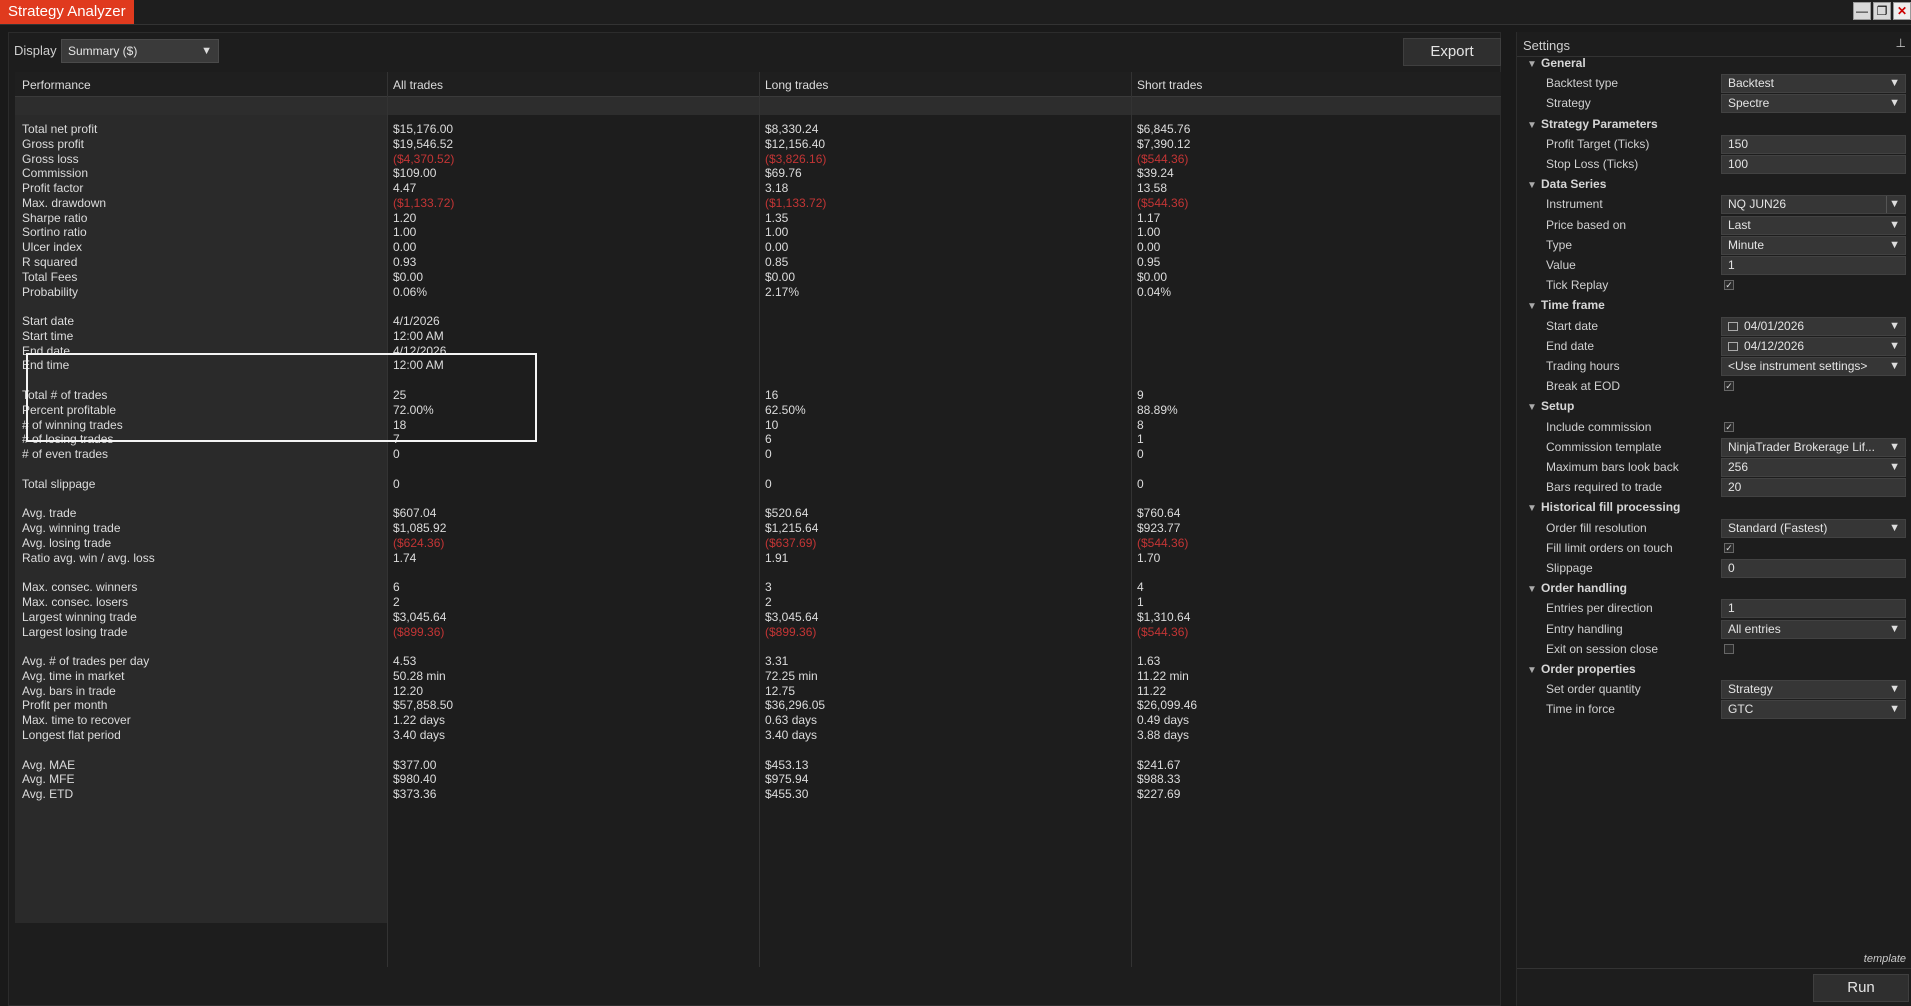 Image resolution: width=1911 pixels, height=1006 pixels. I want to click on property-value: 04/12/2026, so click(1774, 345).